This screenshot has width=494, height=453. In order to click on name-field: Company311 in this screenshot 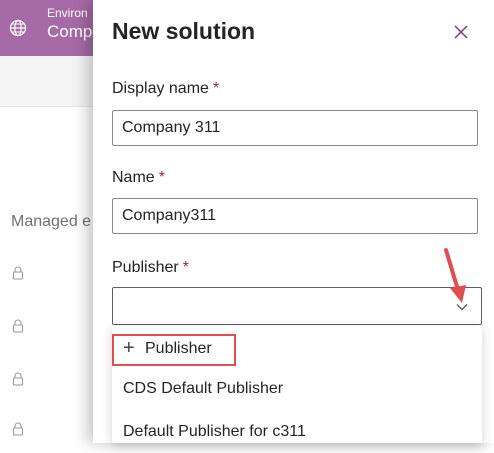, I will do `click(295, 216)`.